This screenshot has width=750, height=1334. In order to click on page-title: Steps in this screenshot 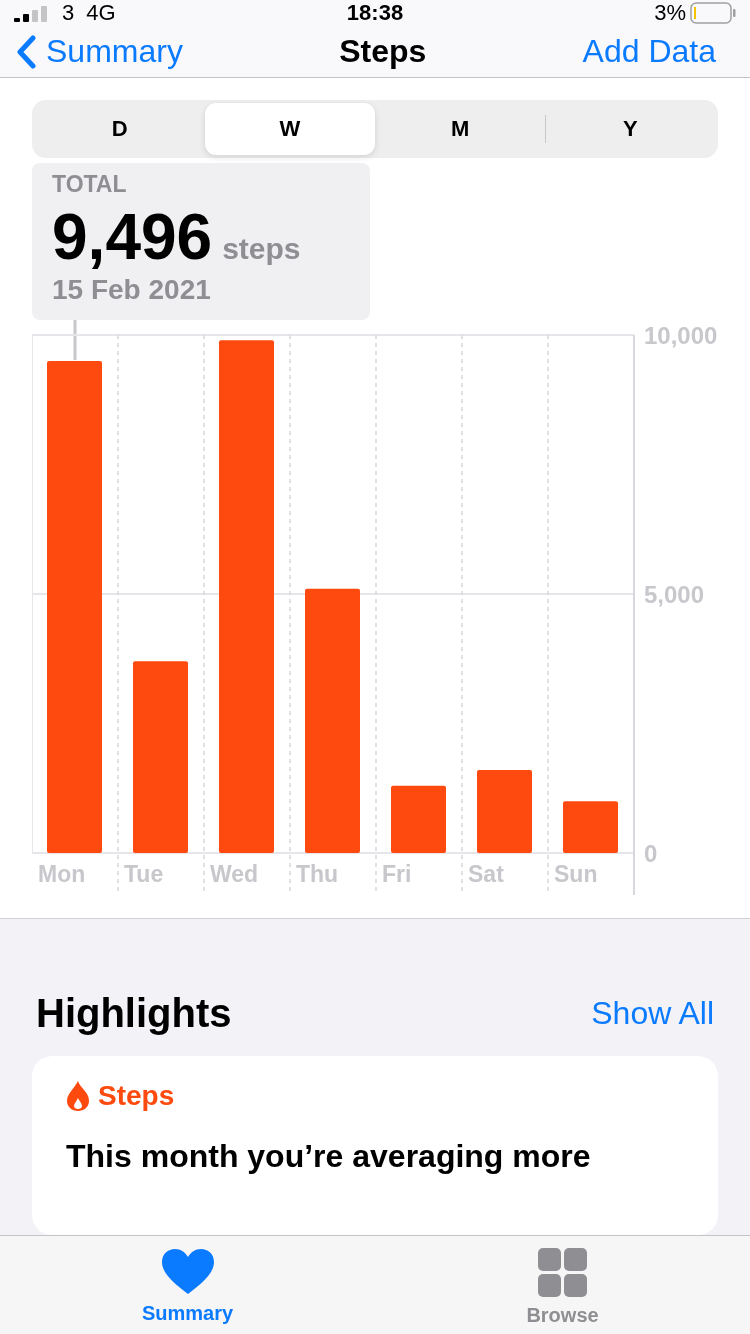, I will do `click(383, 52)`.